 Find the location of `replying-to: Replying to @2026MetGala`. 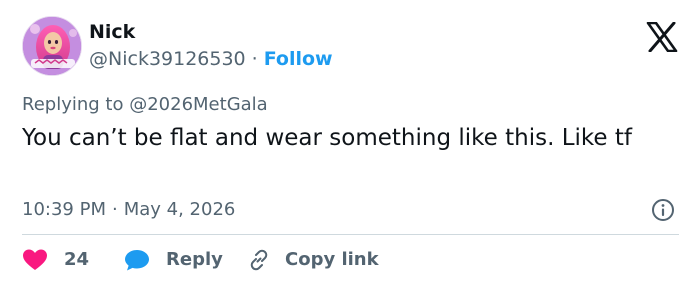

replying-to: Replying to @2026MetGala is located at coordinates (145, 105).